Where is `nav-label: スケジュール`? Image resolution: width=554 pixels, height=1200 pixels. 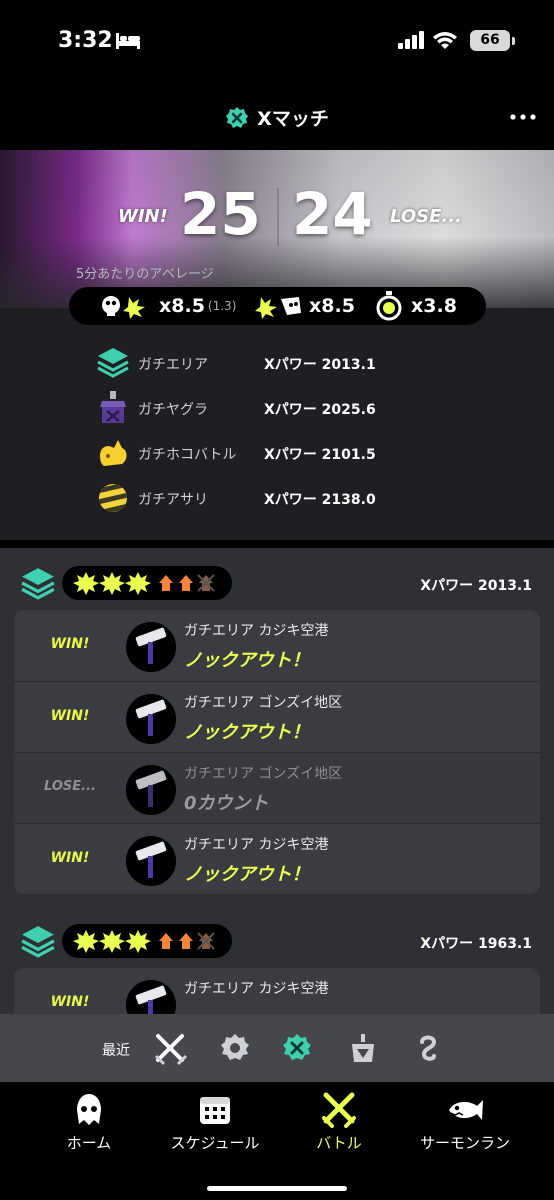 nav-label: スケジュール is located at coordinates (215, 1143).